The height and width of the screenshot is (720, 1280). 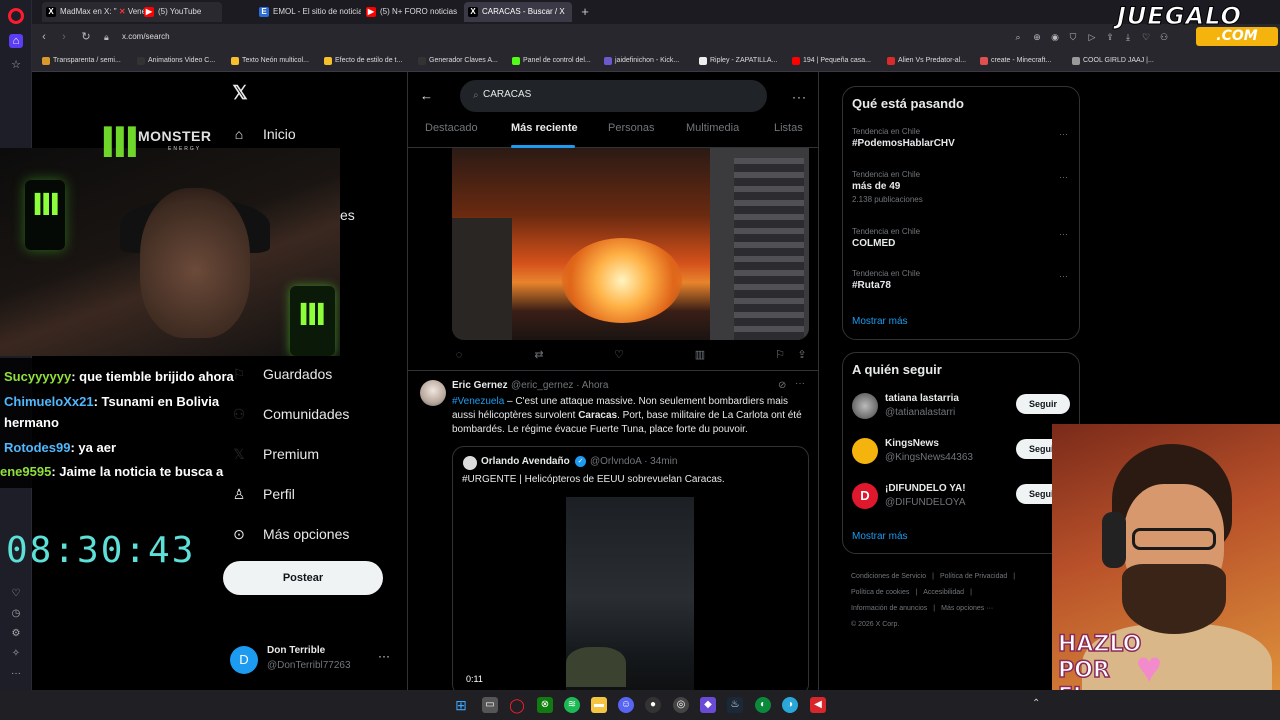 What do you see at coordinates (700, 355) in the screenshot?
I see `views-icon: ▥` at bounding box center [700, 355].